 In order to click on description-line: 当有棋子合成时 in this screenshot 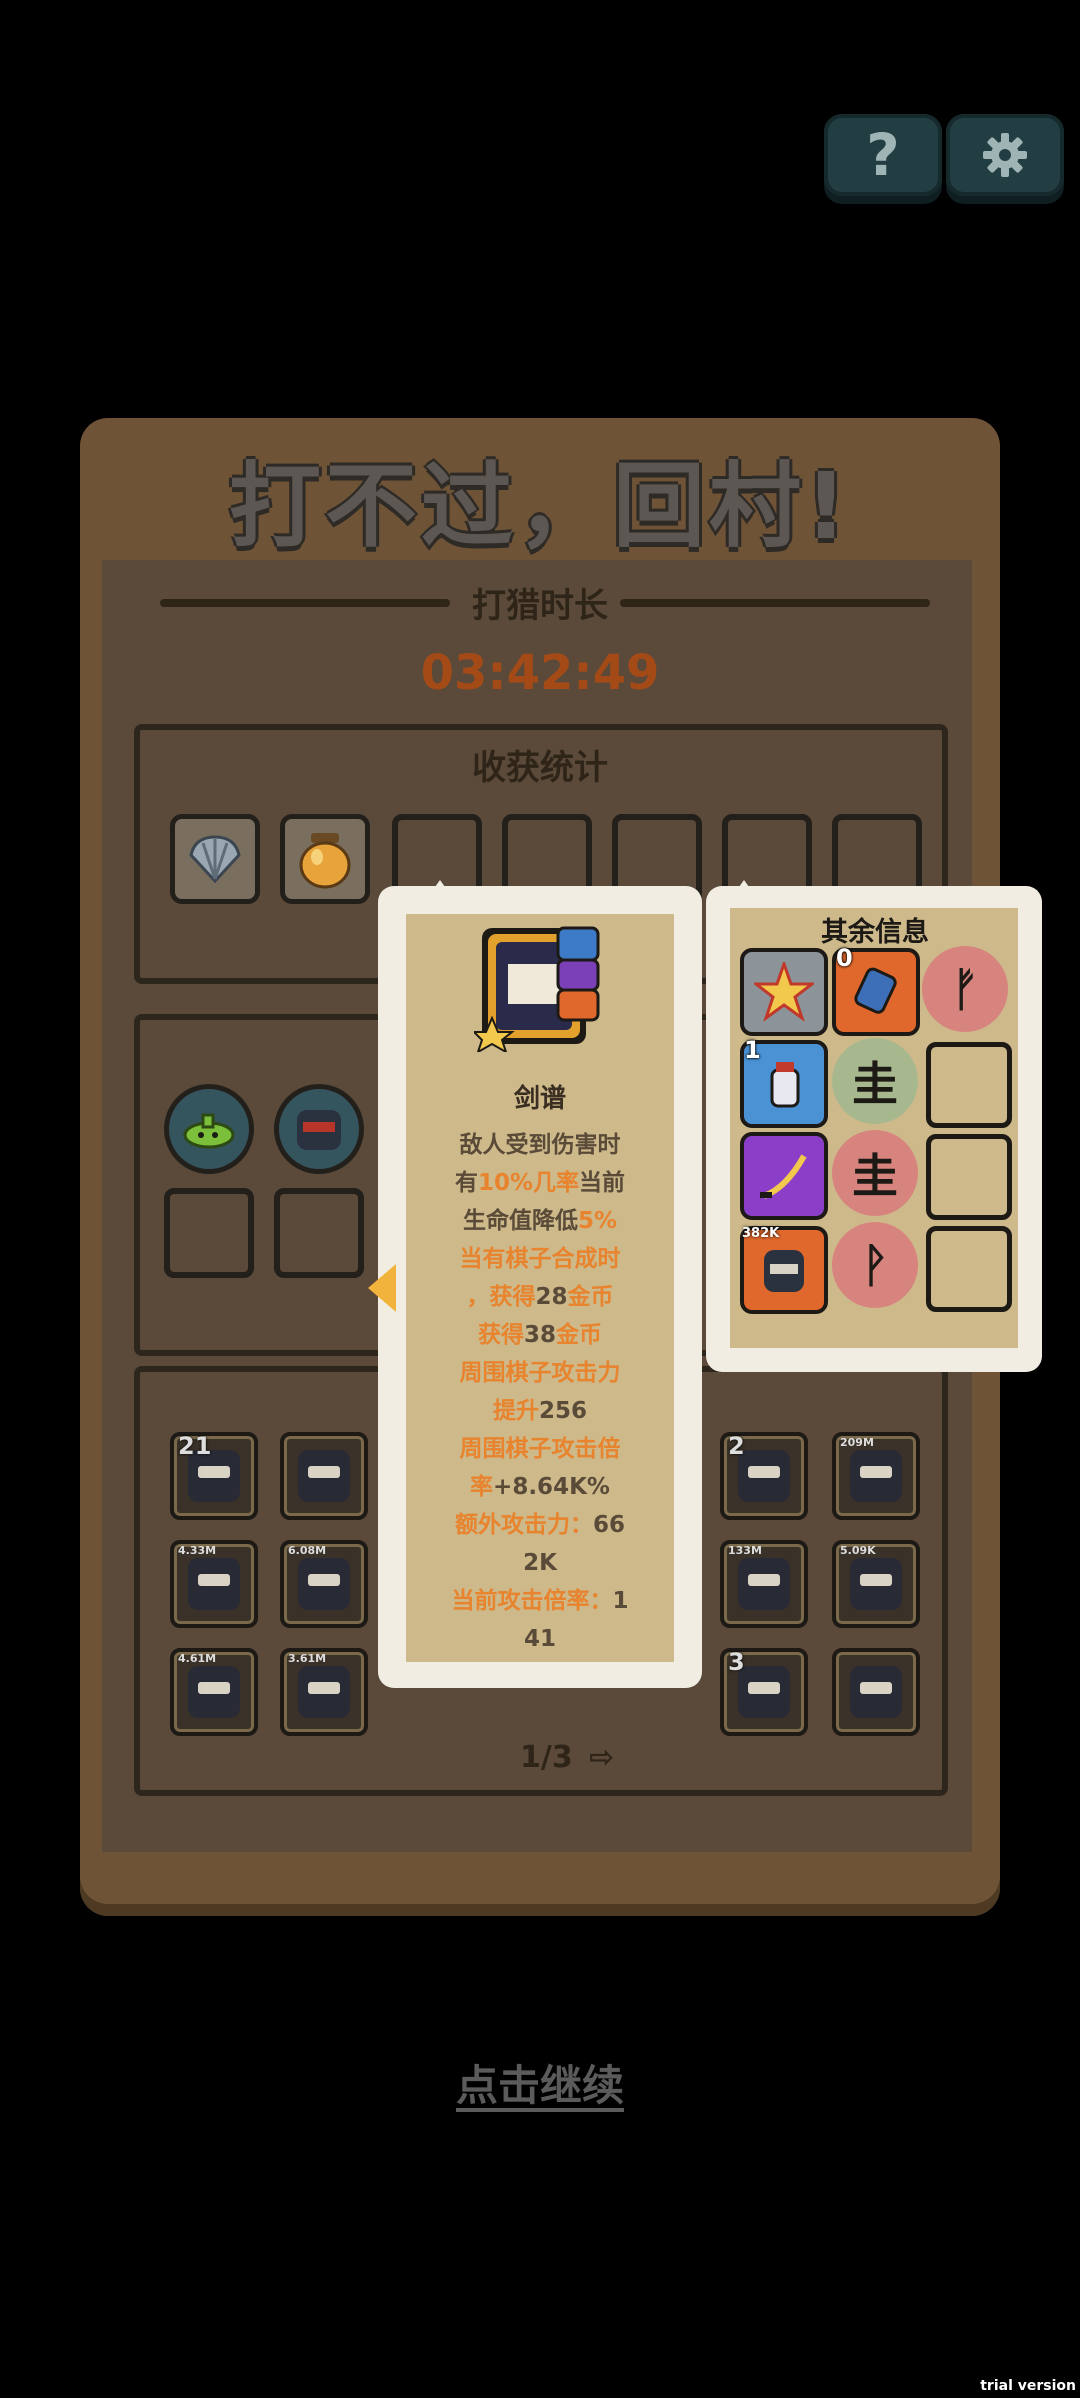, I will do `click(540, 1259)`.